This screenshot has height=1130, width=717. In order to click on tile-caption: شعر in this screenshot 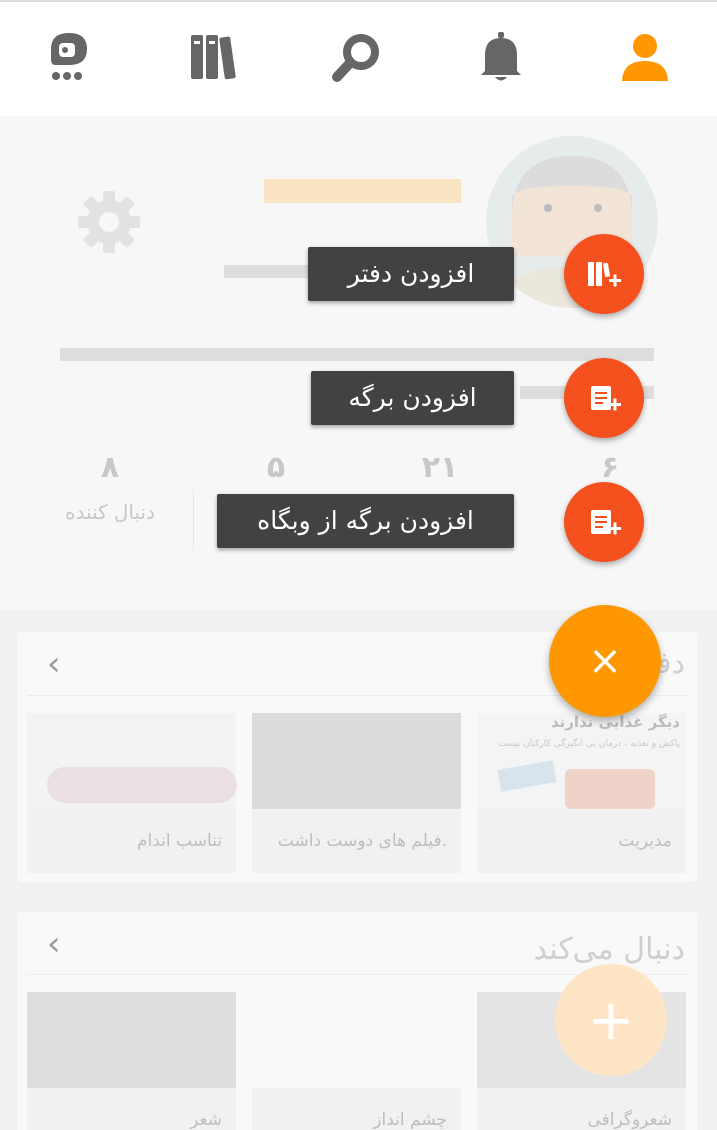, I will do `click(206, 1120)`.